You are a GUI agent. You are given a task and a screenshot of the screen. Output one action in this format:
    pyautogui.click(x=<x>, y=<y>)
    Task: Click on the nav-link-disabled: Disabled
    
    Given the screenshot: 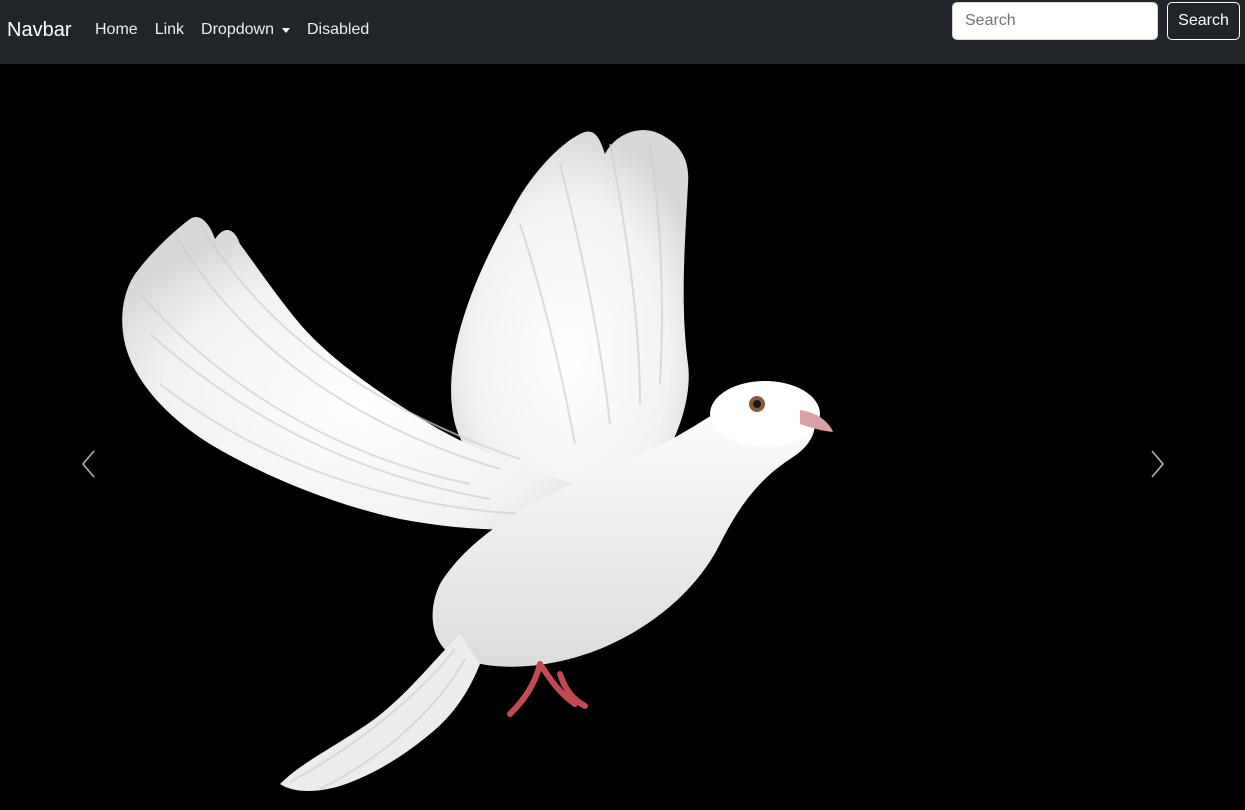 What is the action you would take?
    pyautogui.click(x=338, y=29)
    